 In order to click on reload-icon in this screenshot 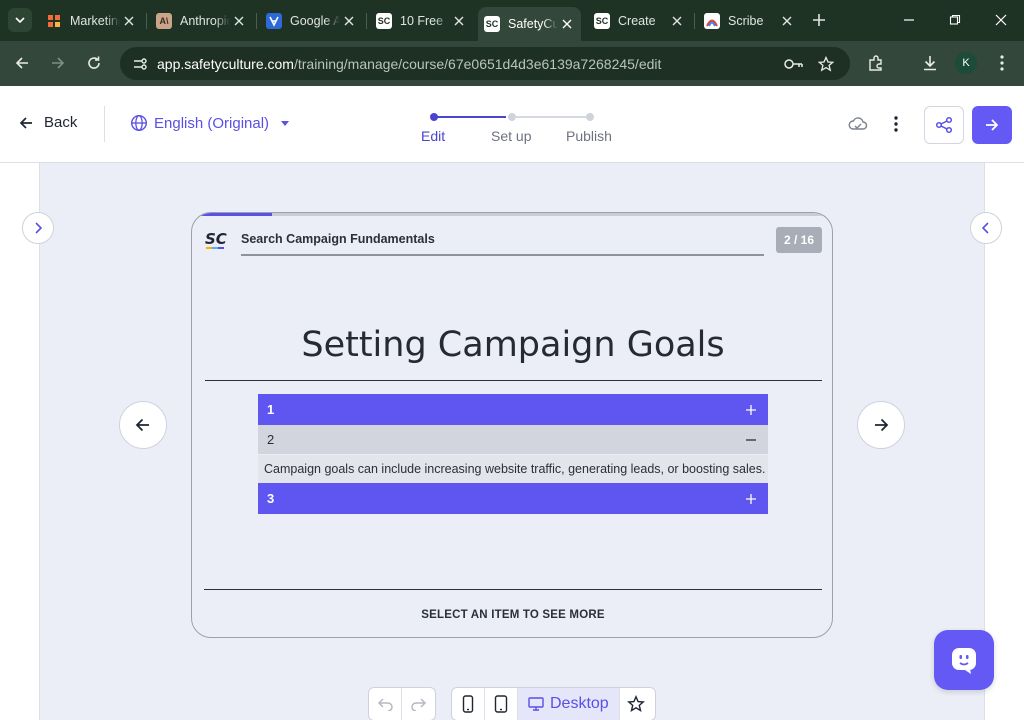, I will do `click(94, 62)`.